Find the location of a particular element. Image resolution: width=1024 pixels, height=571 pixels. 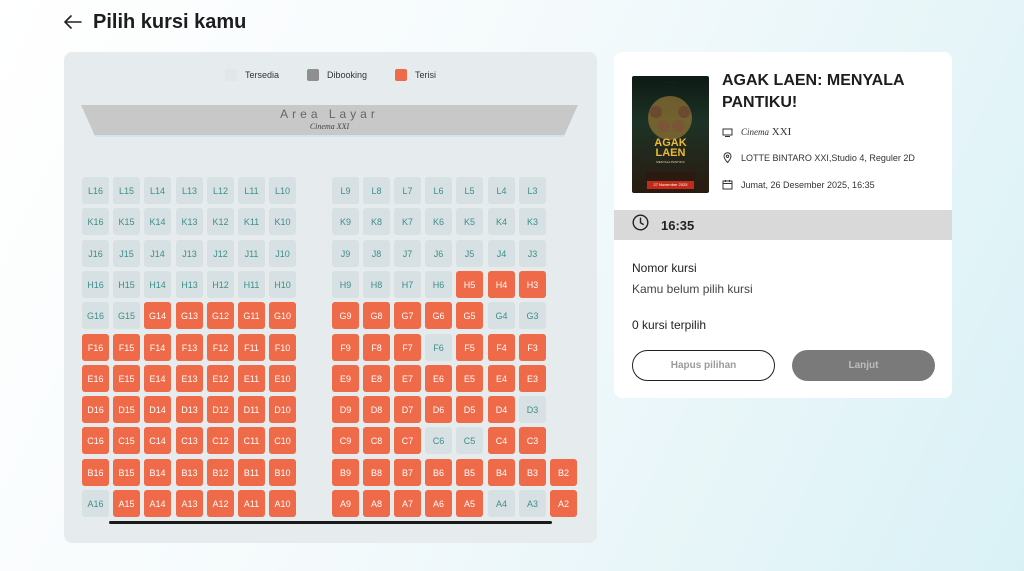

seat-k5: K5 is located at coordinates (469, 221).